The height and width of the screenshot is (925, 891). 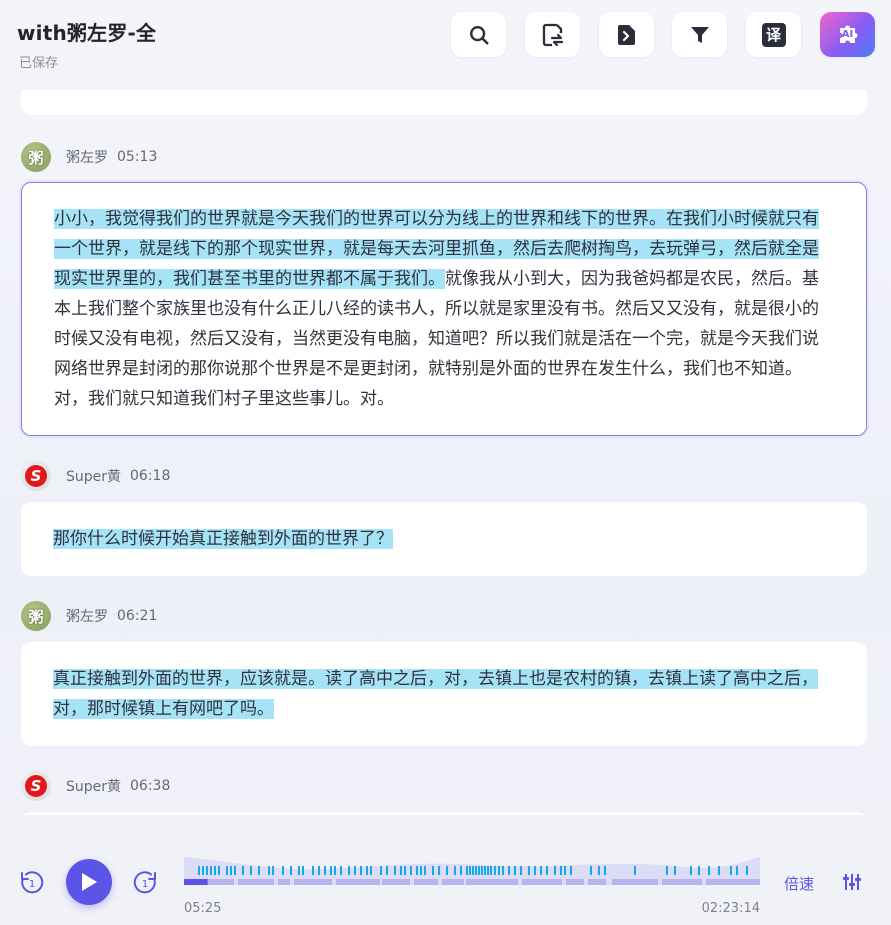 I want to click on sliders-icon, so click(x=852, y=882).